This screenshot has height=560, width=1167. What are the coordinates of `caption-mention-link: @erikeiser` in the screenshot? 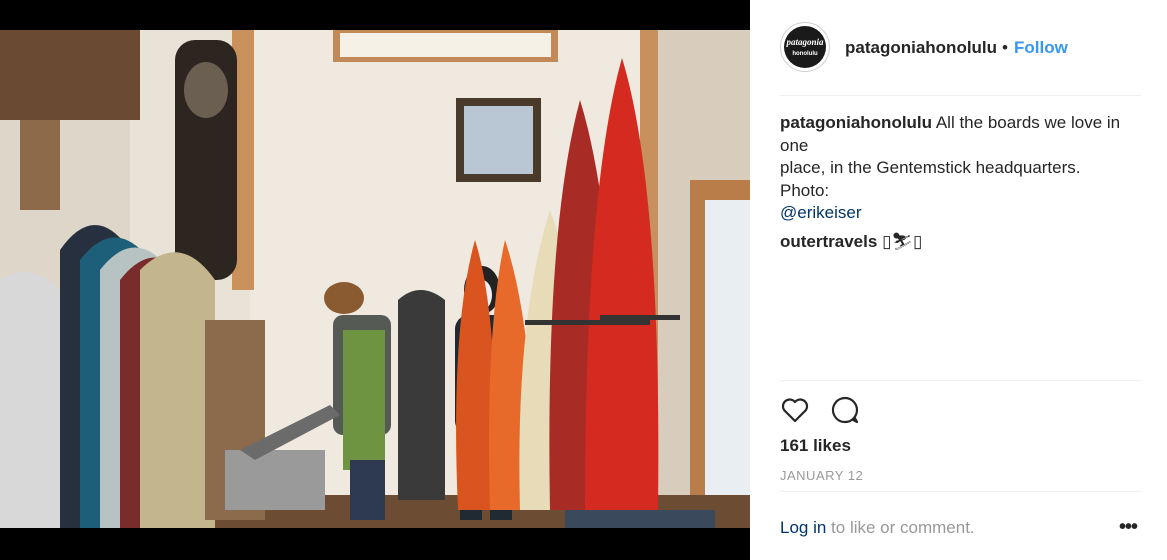 It's located at (821, 212).